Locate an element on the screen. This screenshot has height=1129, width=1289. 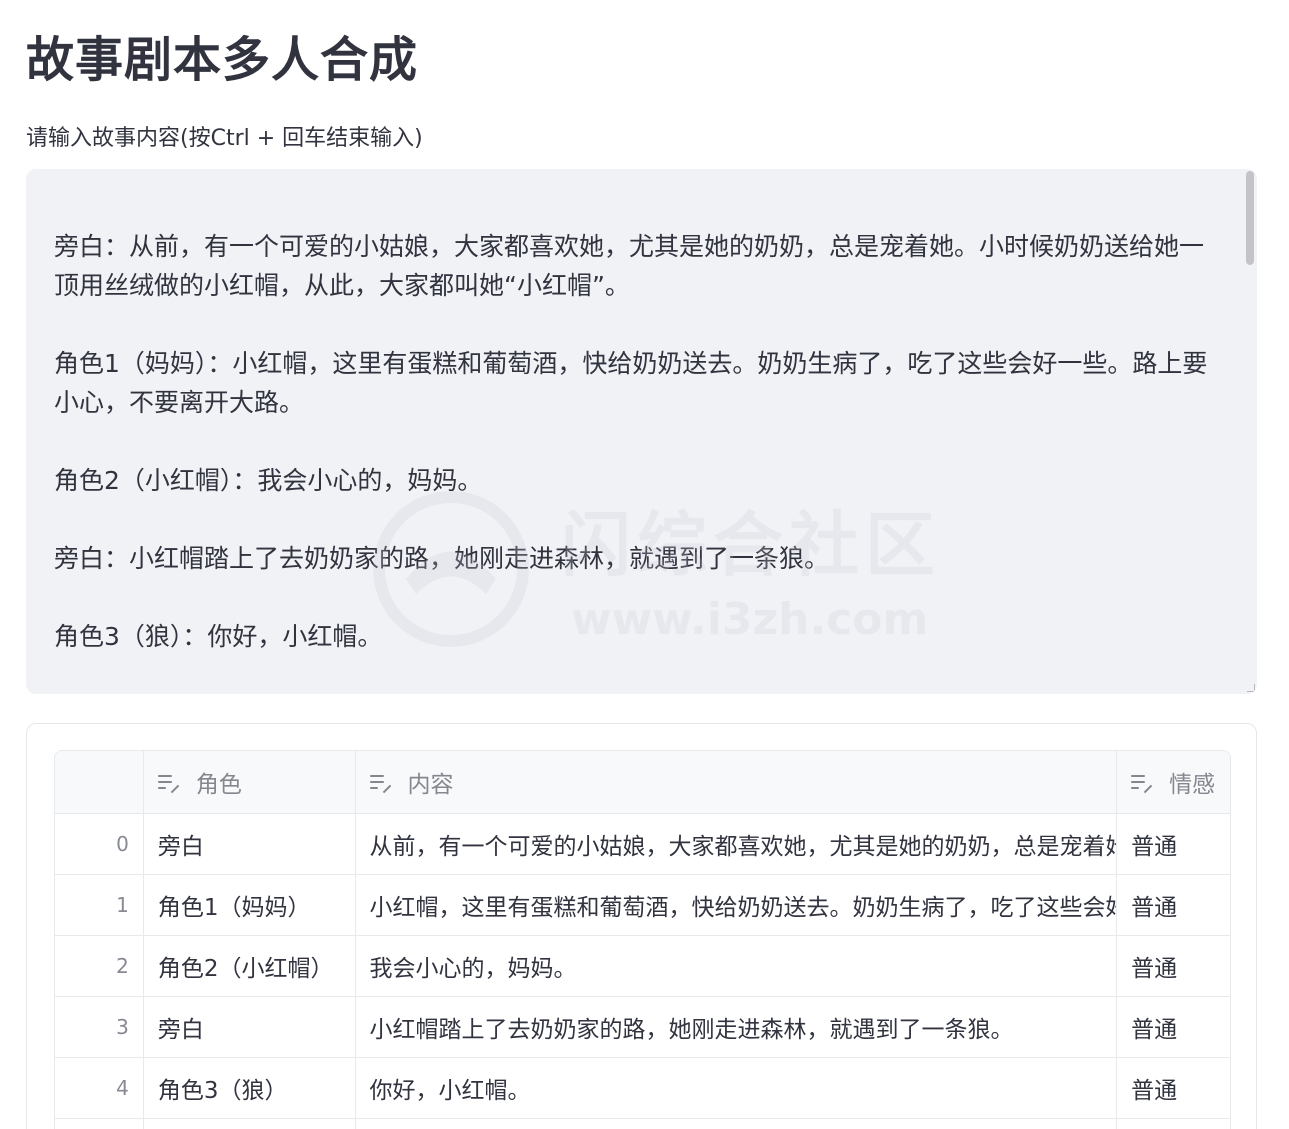
role-cell: 角色1（妈妈） is located at coordinates (250, 905).